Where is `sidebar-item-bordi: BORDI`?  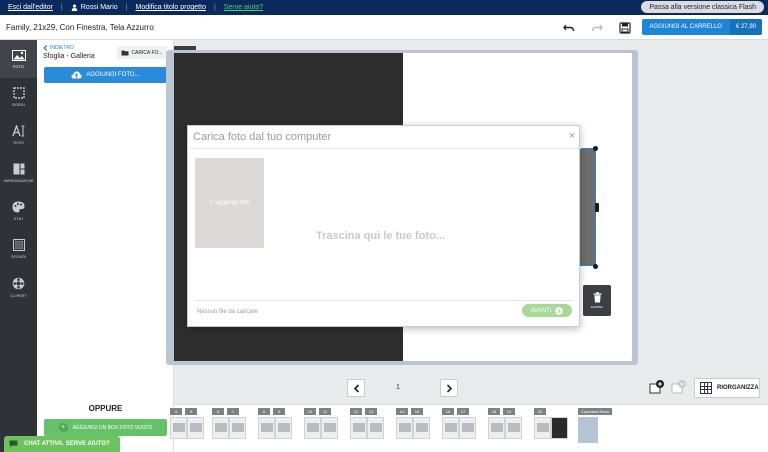
sidebar-item-bordi: BORDI is located at coordinates (18, 97).